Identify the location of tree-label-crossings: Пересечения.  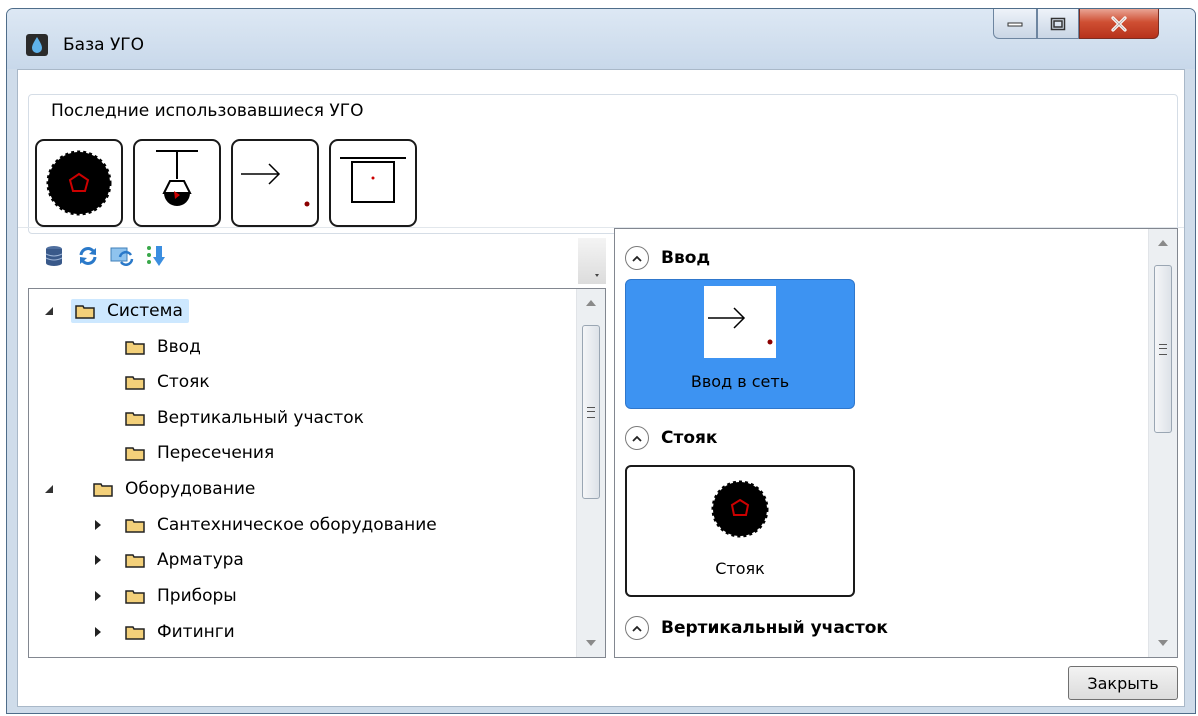
(216, 453).